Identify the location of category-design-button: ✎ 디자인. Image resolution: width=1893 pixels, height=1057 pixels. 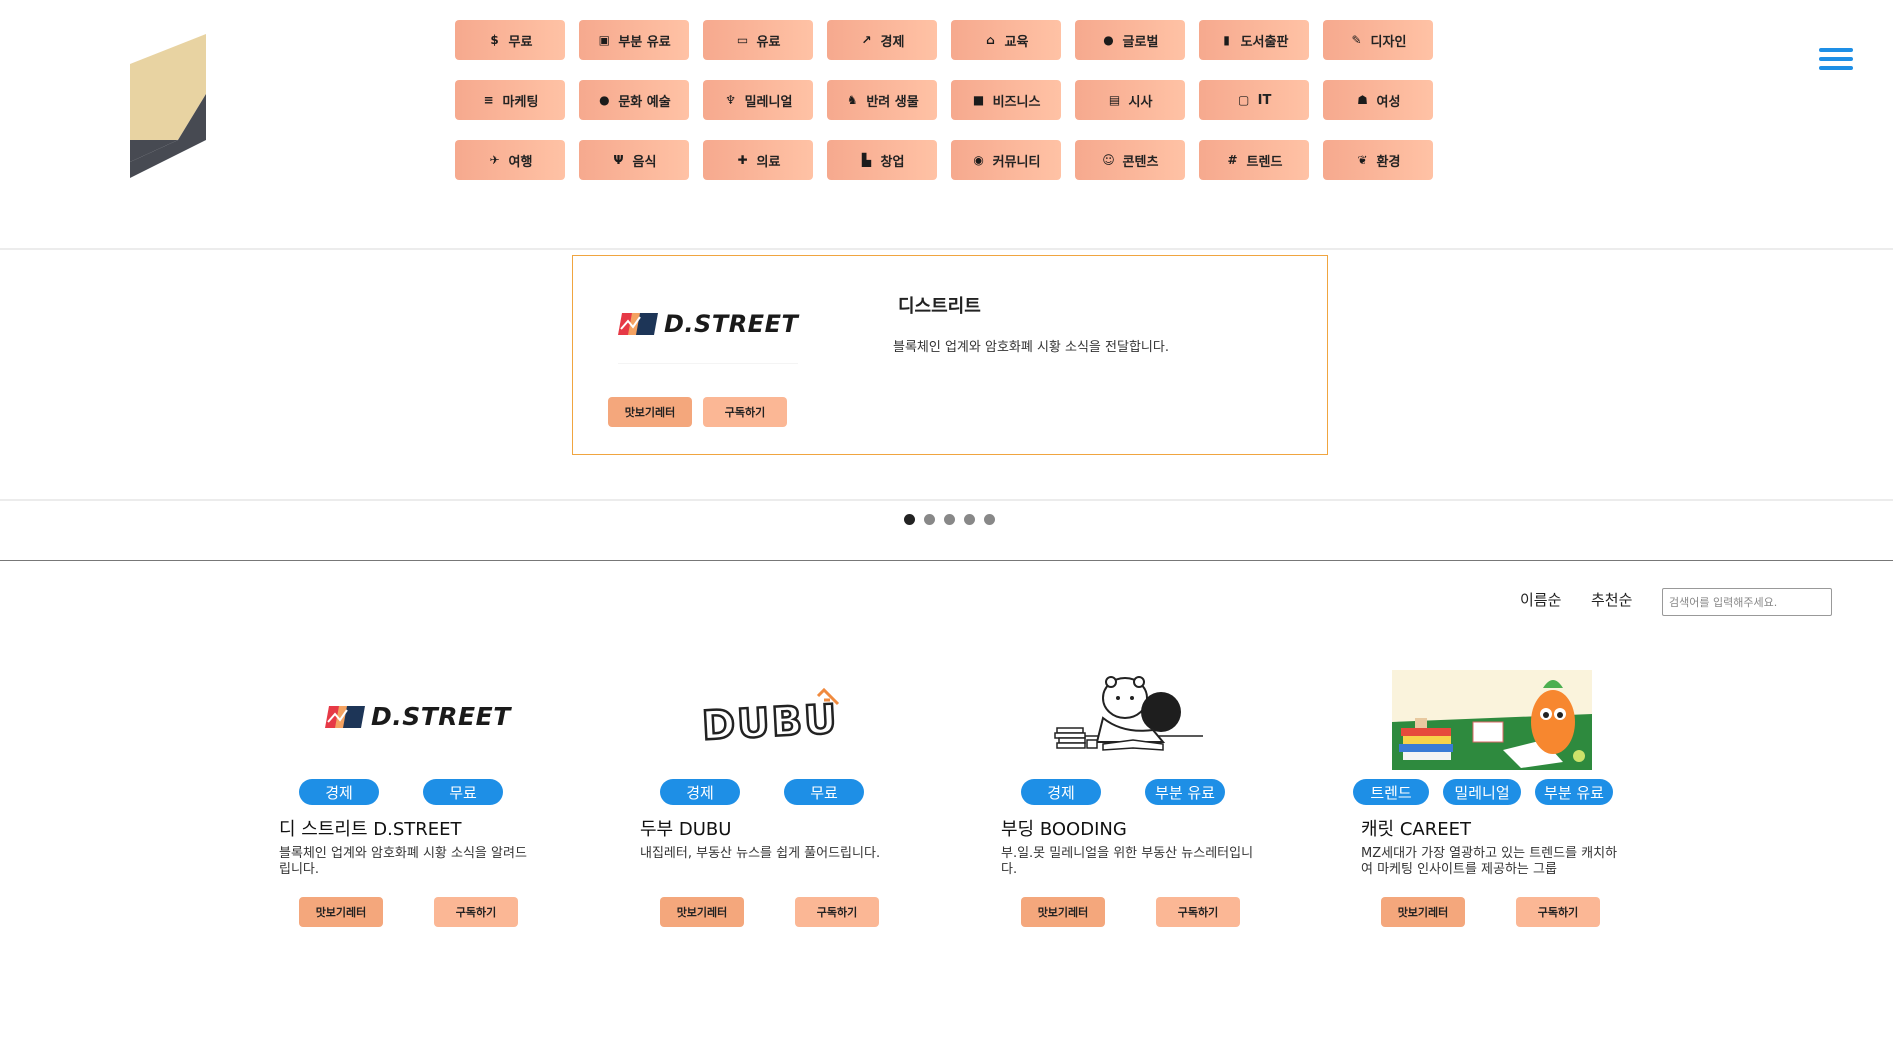
(1378, 40).